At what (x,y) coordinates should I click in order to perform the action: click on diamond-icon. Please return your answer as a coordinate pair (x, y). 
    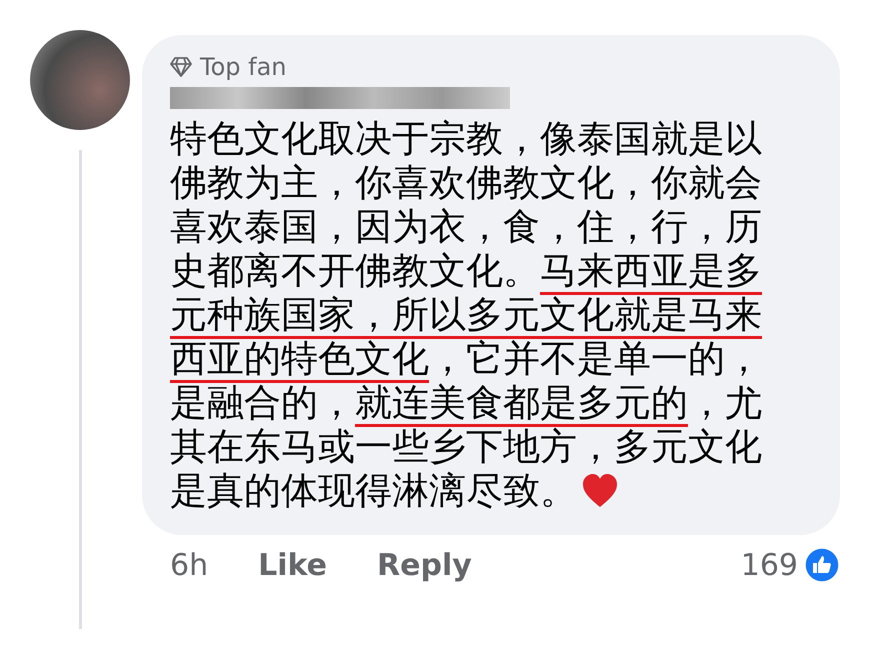
    Looking at the image, I should click on (181, 67).